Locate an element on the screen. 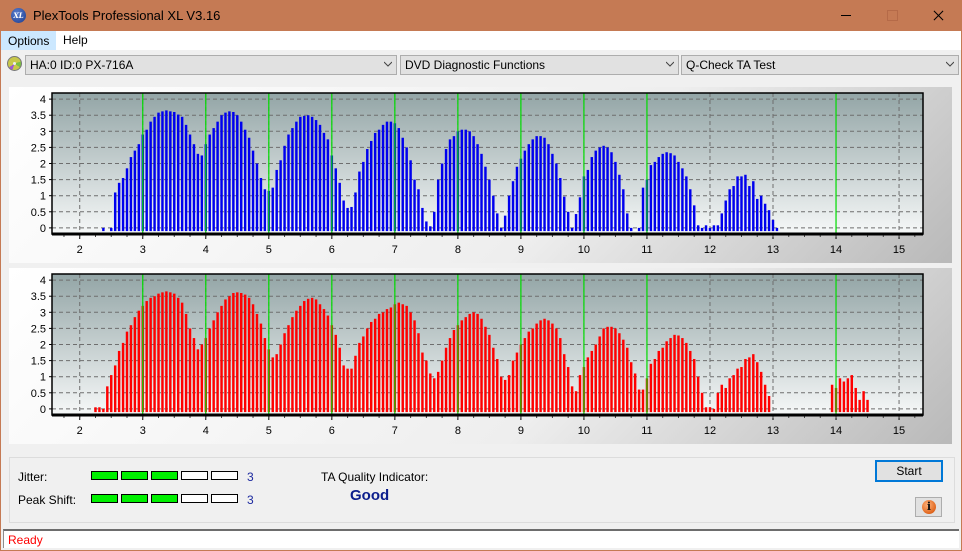 The width and height of the screenshot is (962, 551). x-tick-label: 12 is located at coordinates (710, 250).